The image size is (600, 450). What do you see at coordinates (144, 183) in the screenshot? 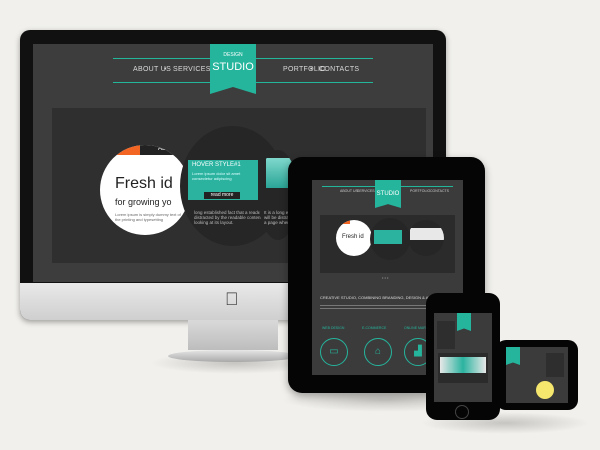
I see `headline-1: Fresh id` at bounding box center [144, 183].